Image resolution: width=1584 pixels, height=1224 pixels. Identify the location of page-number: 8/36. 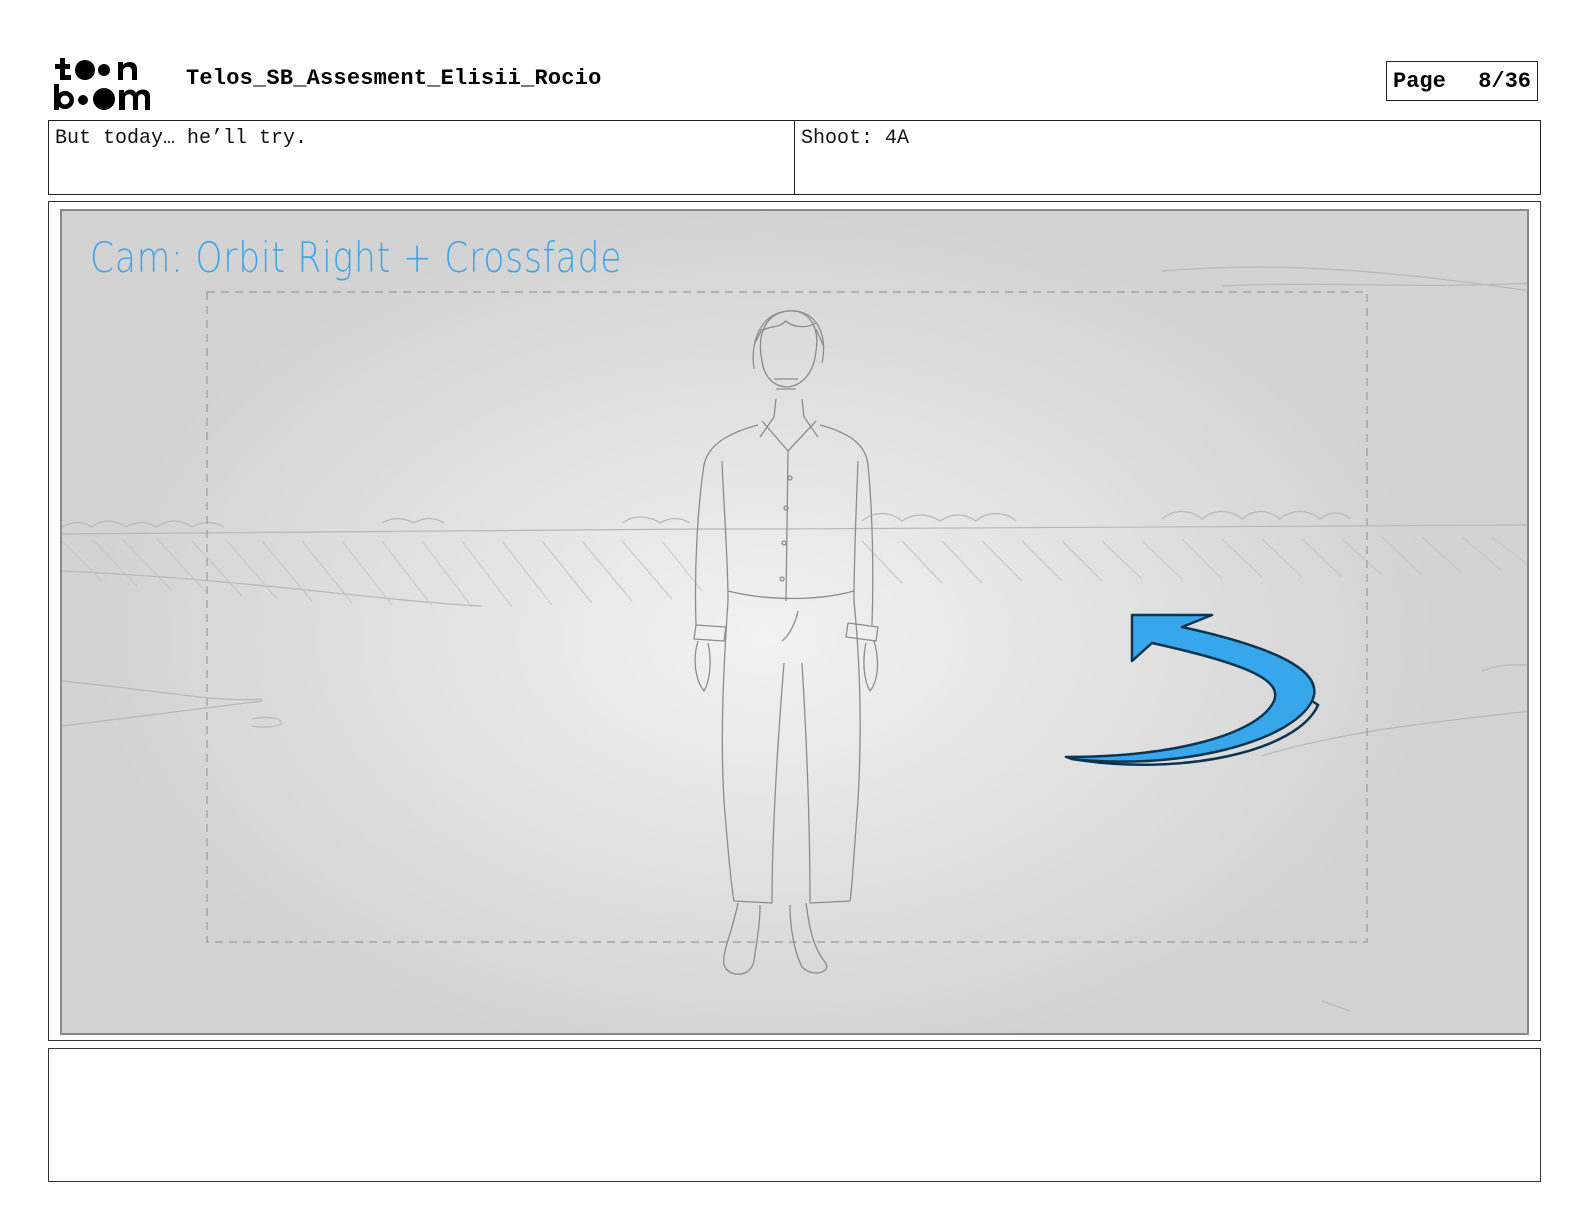
(1504, 81).